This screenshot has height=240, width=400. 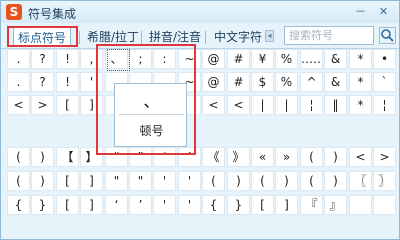 I want to click on tab-punctuation: 标点符号, so click(x=42, y=37).